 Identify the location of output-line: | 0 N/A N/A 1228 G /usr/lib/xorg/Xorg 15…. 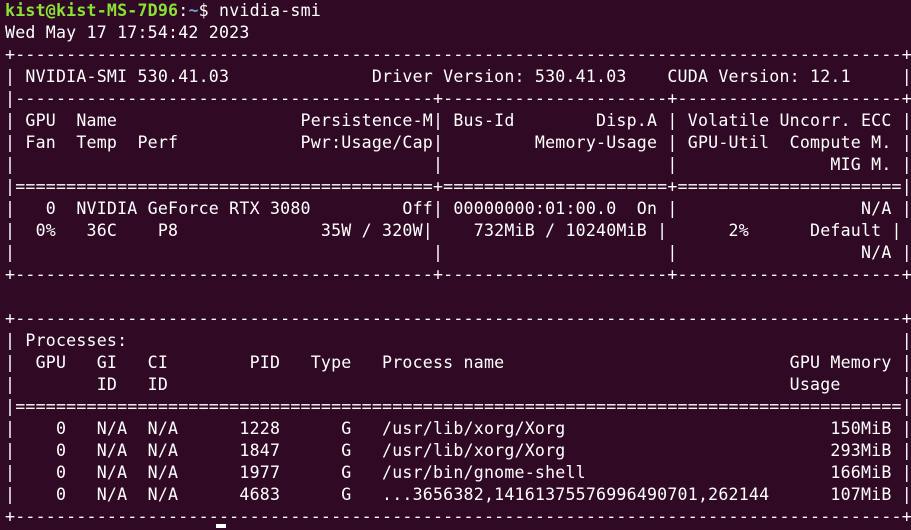
(458, 428).